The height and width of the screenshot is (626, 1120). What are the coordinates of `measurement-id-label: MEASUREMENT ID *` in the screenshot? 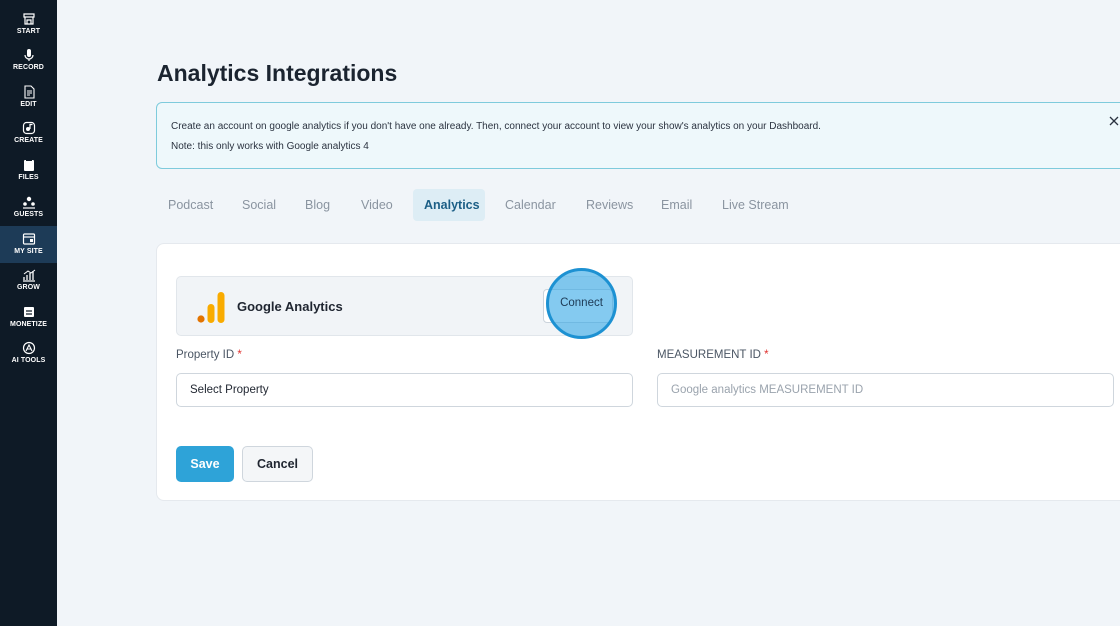 It's located at (713, 355).